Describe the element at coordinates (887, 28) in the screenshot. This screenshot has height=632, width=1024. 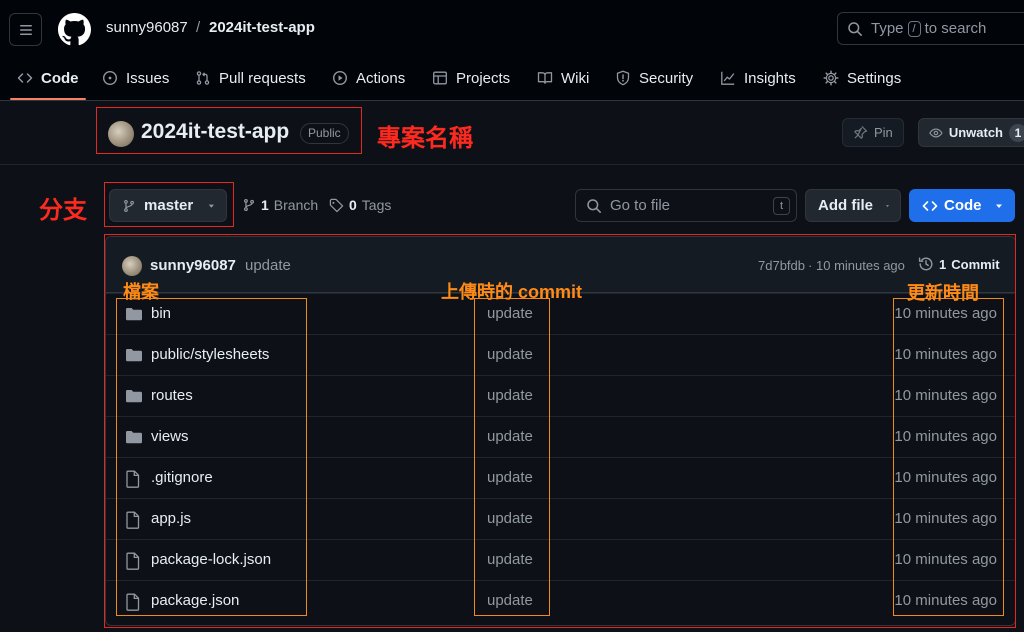
I see `search-prefix: Type` at that location.